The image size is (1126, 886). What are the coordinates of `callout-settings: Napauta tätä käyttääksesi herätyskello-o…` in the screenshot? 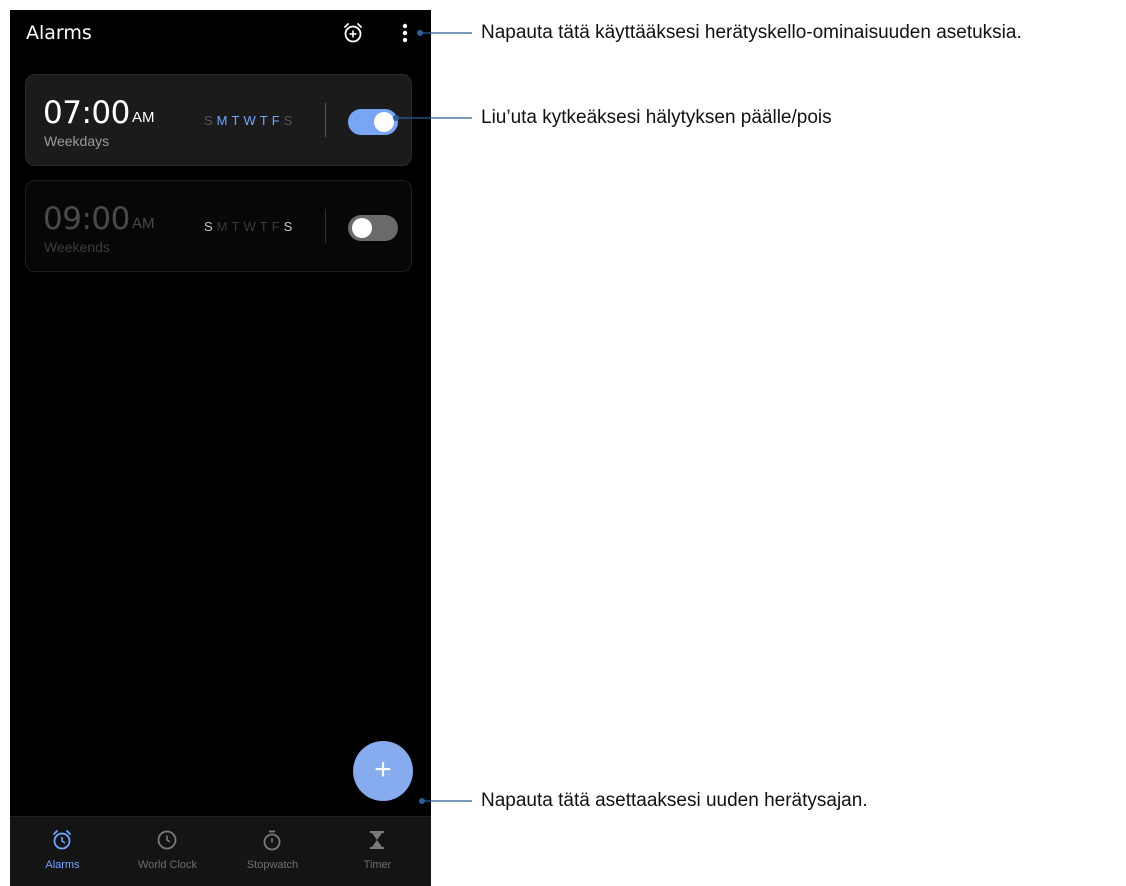 It's located at (751, 32).